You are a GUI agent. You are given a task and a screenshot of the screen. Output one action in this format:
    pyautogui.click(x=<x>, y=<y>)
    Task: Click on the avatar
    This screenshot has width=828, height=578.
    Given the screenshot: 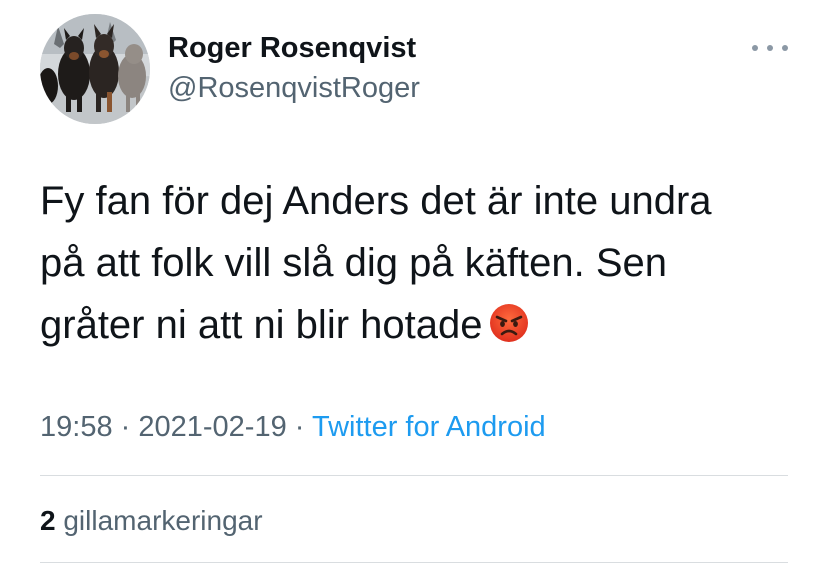 What is the action you would take?
    pyautogui.click(x=95, y=69)
    